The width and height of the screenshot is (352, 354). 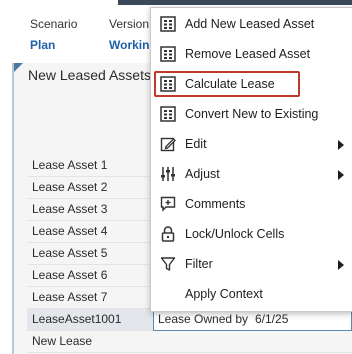 I want to click on menu-item-label: Apply Context, so click(x=224, y=294).